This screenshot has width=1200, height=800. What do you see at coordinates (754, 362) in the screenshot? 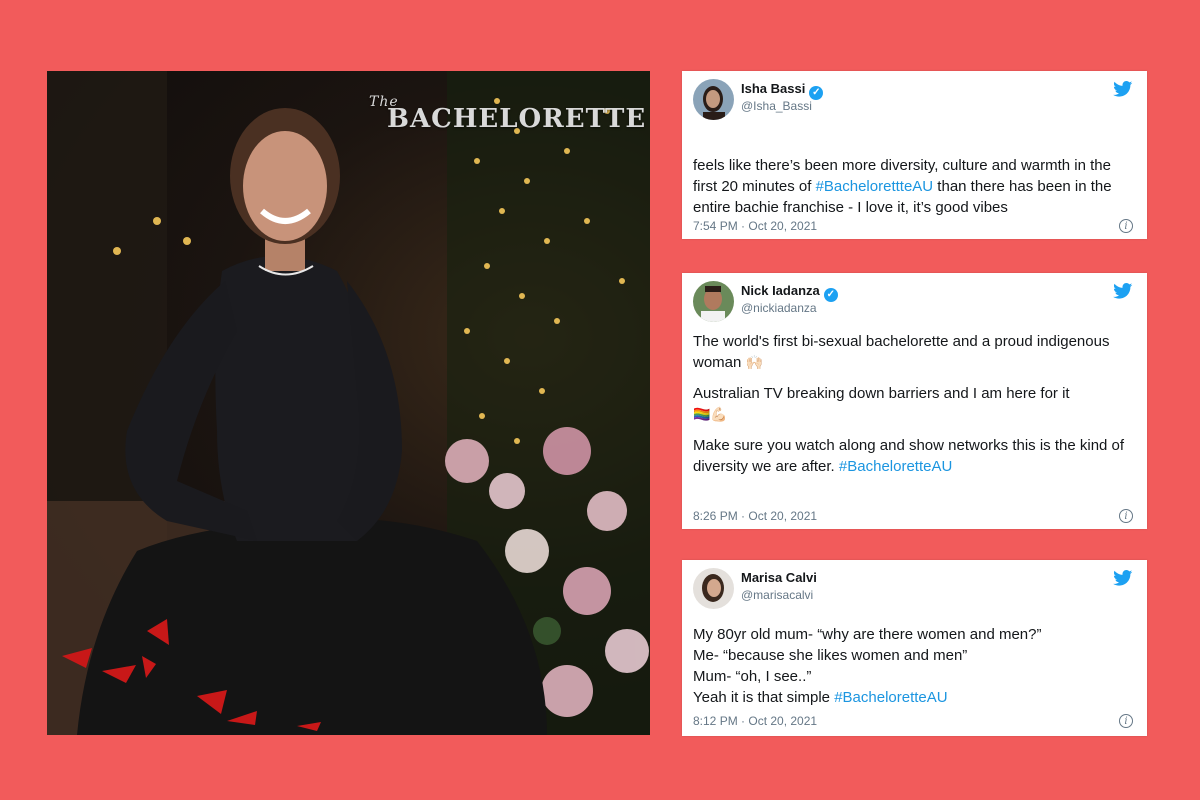
I see `raised-hands-emoji: 🙌🏻` at bounding box center [754, 362].